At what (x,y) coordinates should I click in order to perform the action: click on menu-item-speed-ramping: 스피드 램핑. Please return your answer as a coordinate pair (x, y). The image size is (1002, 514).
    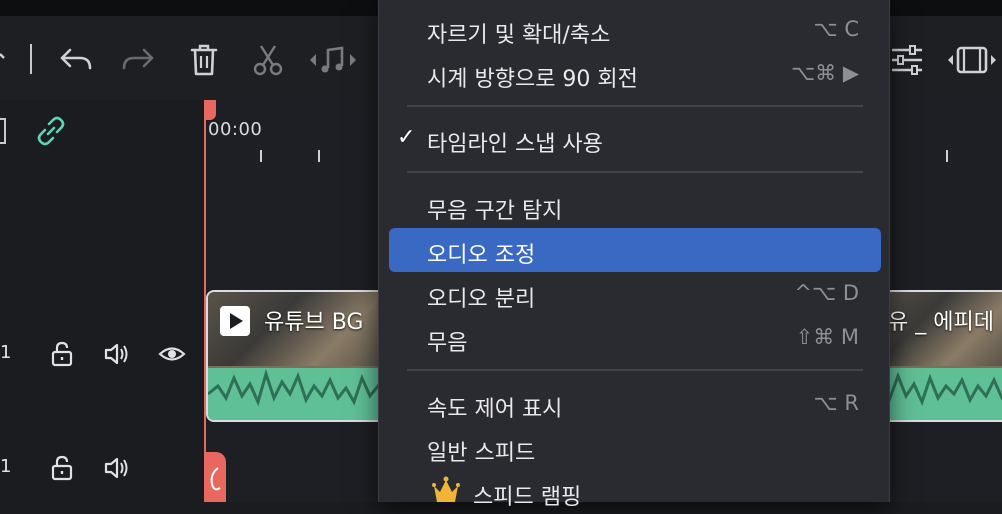
    Looking at the image, I should click on (635, 492).